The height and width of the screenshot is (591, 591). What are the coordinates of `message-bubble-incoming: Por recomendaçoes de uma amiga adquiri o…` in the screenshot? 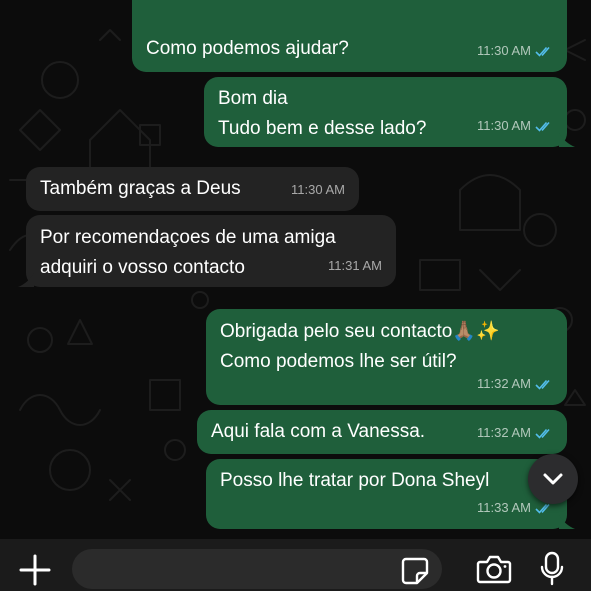 It's located at (207, 251).